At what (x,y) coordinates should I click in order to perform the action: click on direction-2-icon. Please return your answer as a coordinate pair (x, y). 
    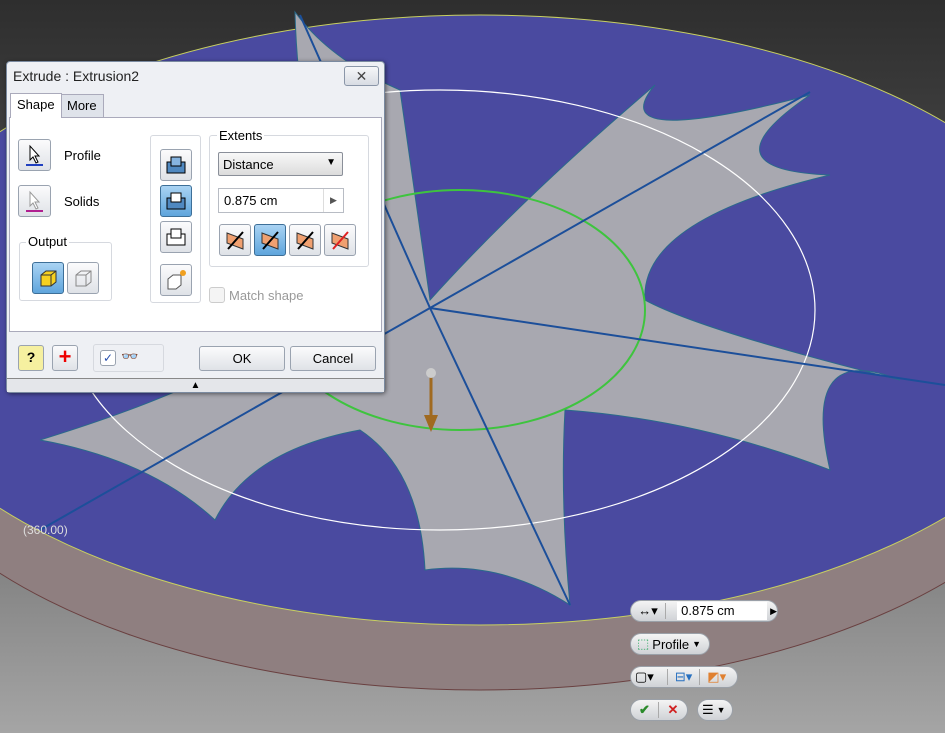
    Looking at the image, I should click on (270, 240).